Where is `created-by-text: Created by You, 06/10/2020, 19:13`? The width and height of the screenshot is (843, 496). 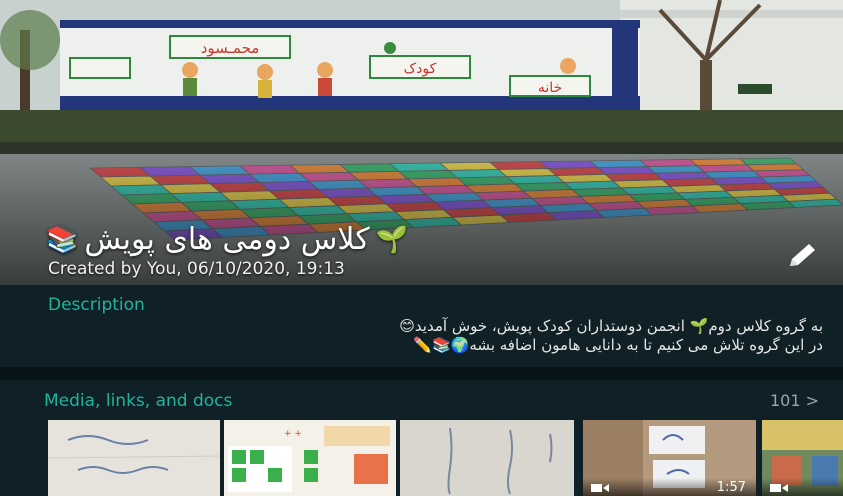
created-by-text: Created by You, 06/10/2020, 19:13 is located at coordinates (196, 269).